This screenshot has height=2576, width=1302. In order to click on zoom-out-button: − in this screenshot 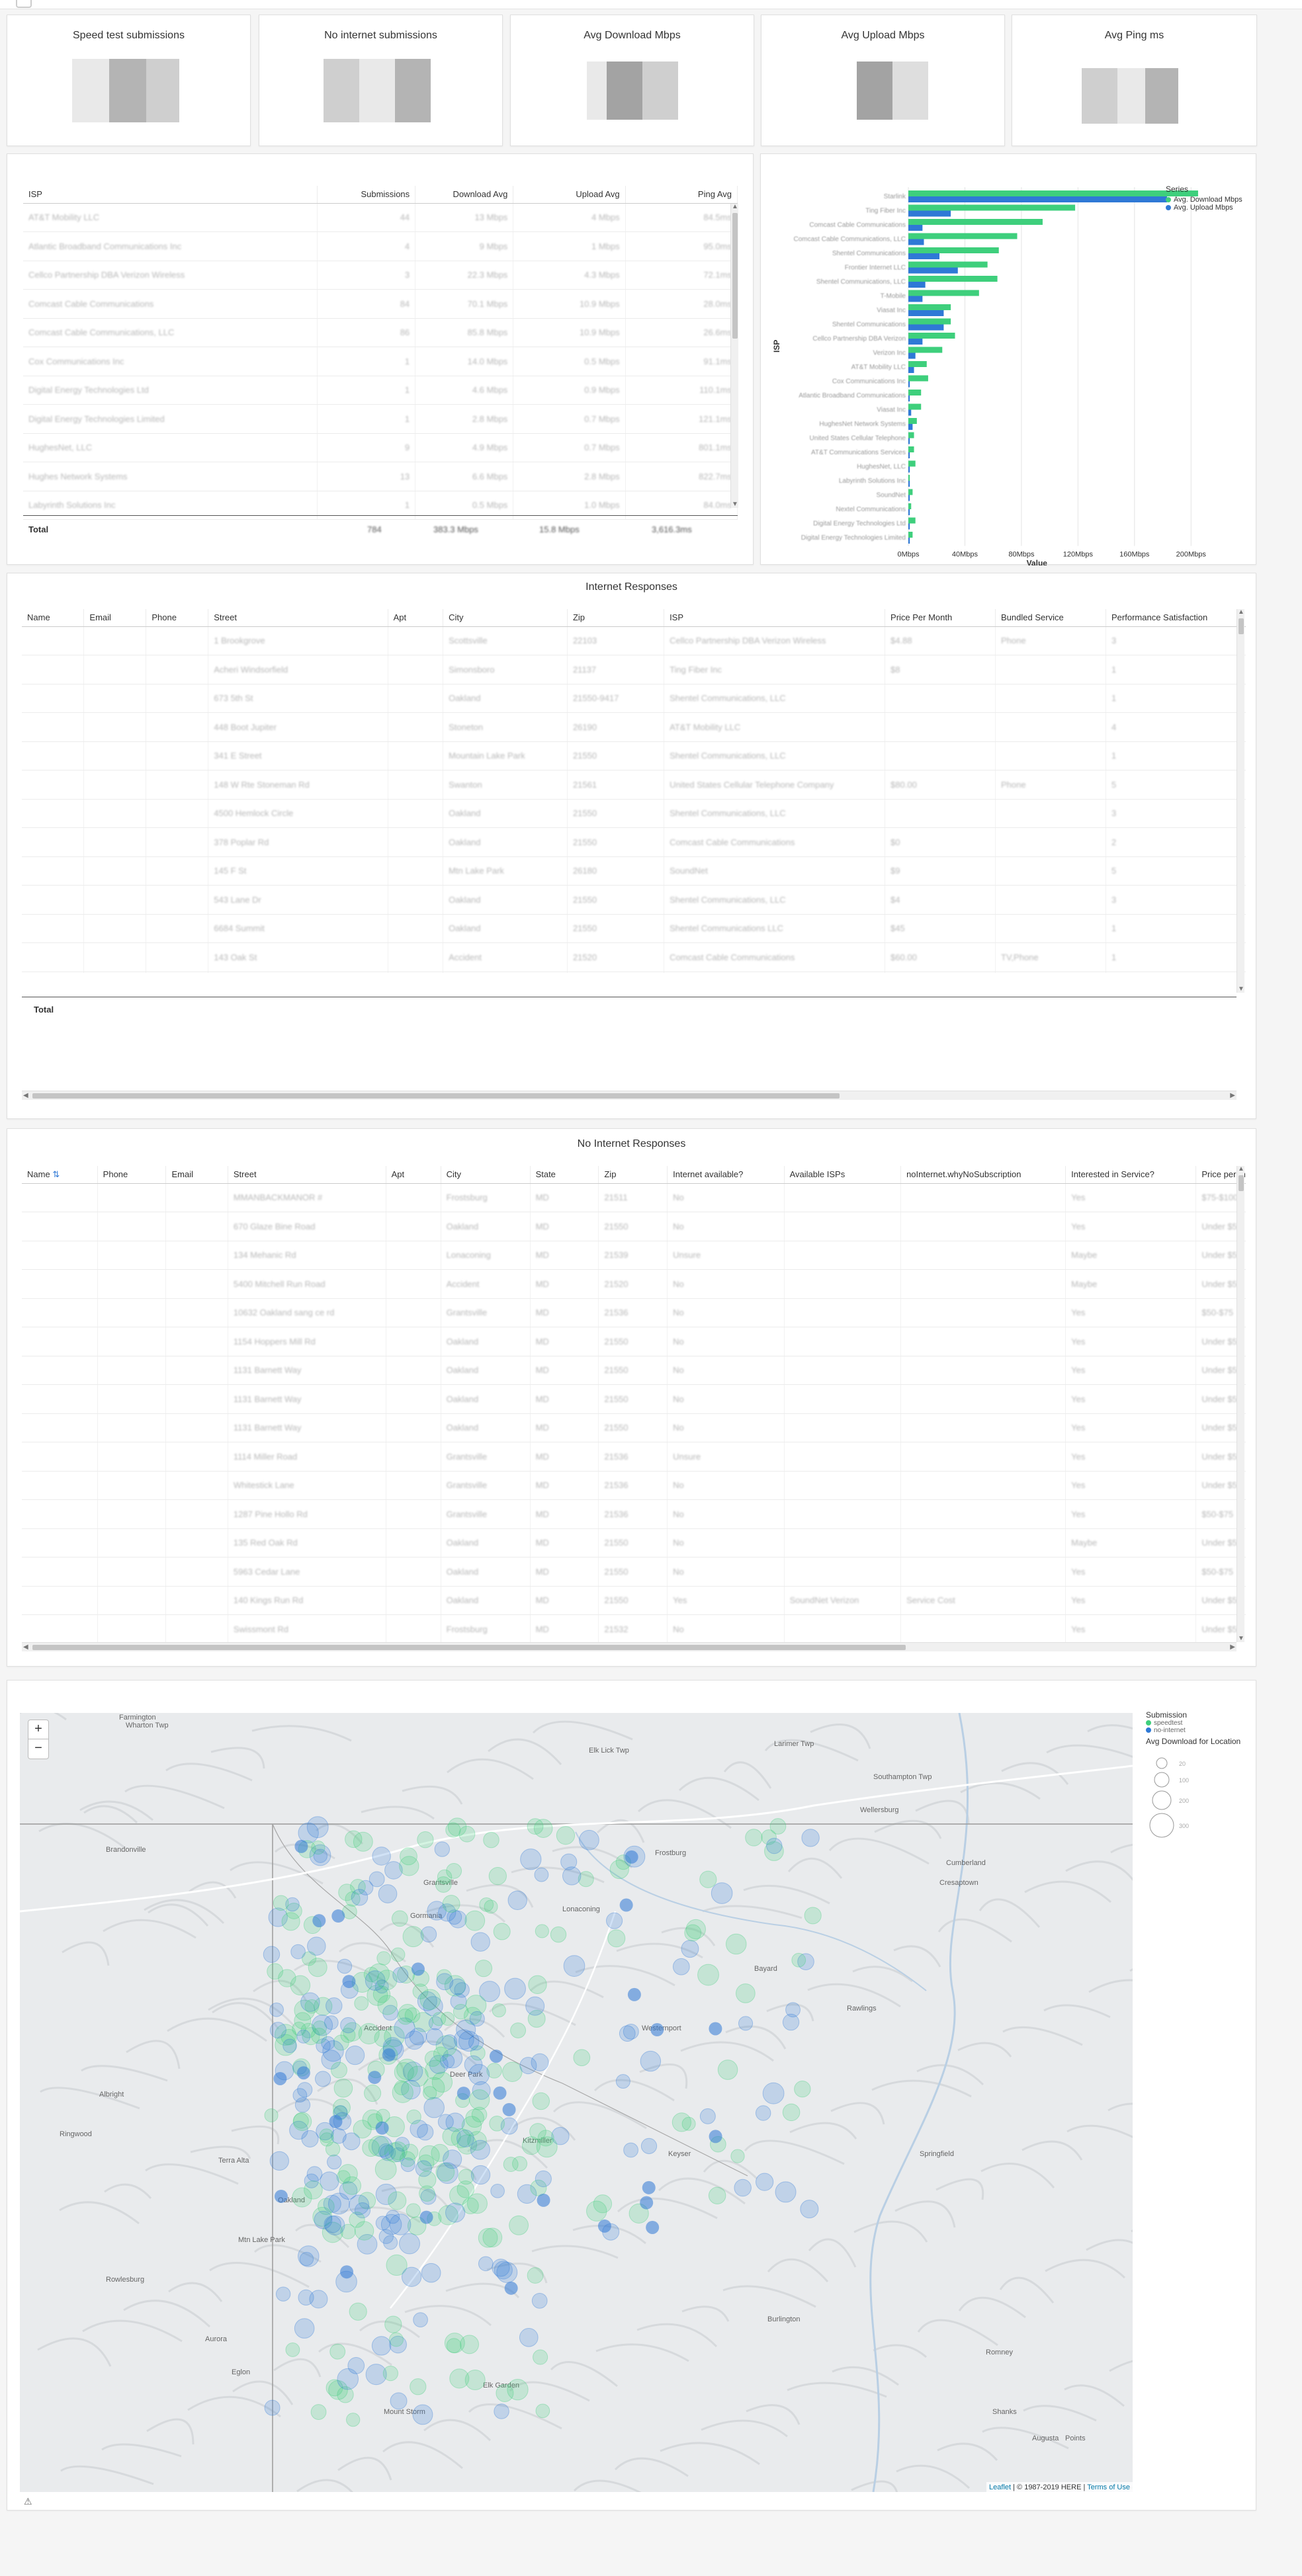, I will do `click(38, 1749)`.